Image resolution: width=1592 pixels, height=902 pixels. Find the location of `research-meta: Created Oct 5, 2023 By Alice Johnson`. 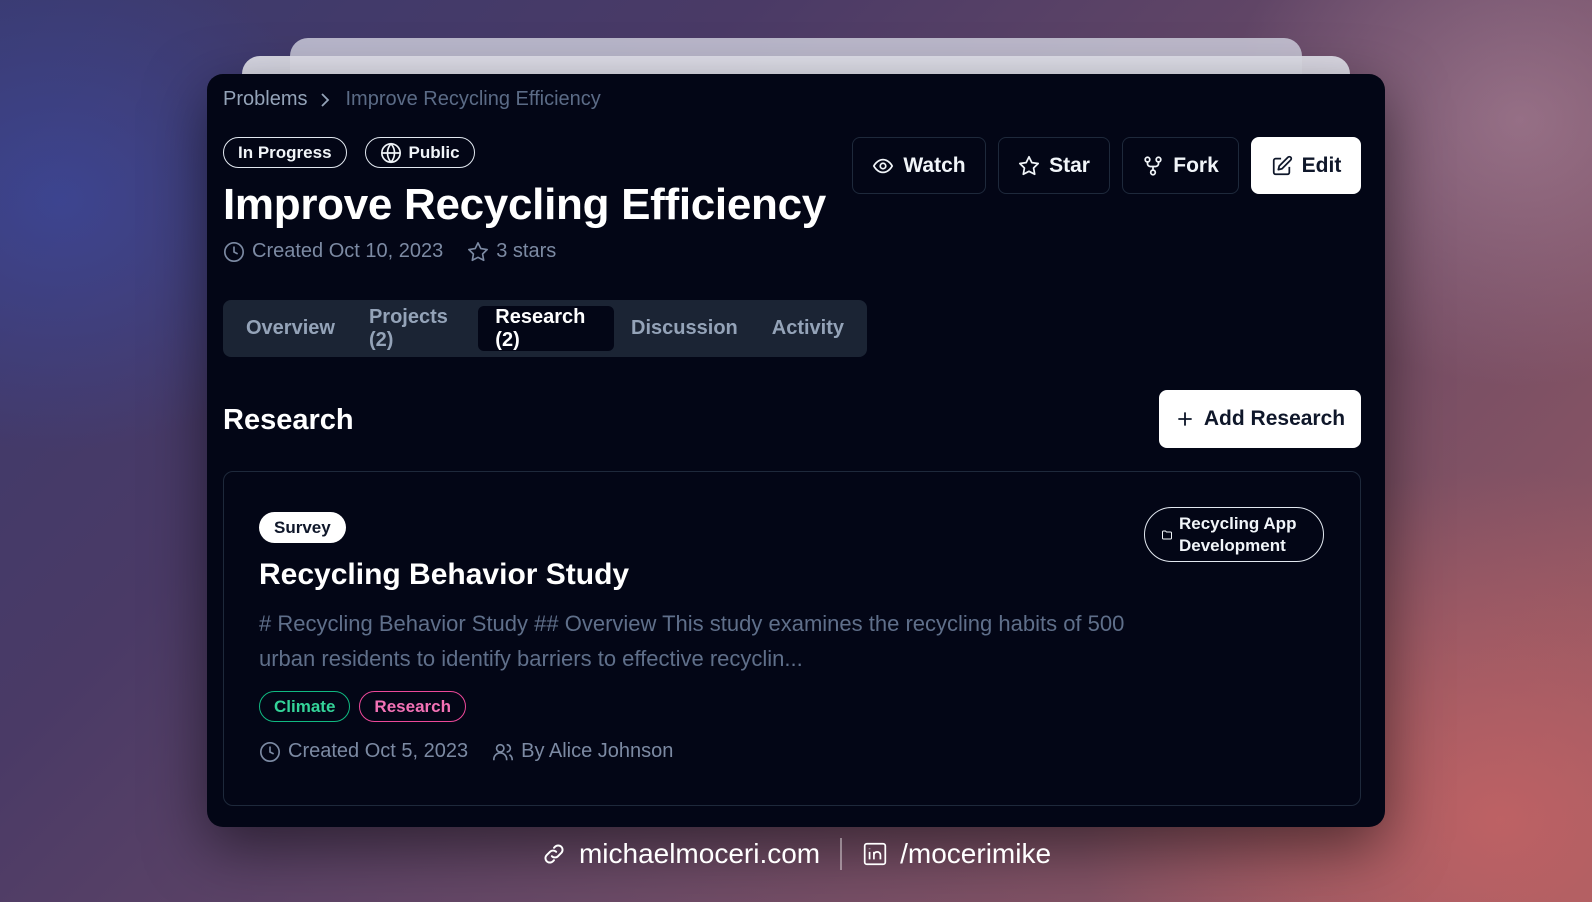

research-meta: Created Oct 5, 2023 By Alice Johnson is located at coordinates (466, 751).